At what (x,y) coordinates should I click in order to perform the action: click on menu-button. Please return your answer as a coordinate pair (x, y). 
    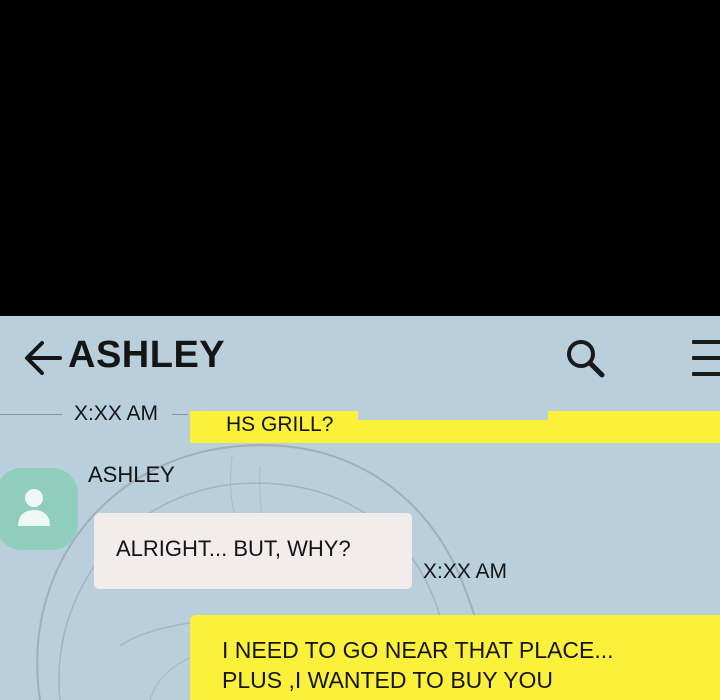
    Looking at the image, I should click on (704, 358).